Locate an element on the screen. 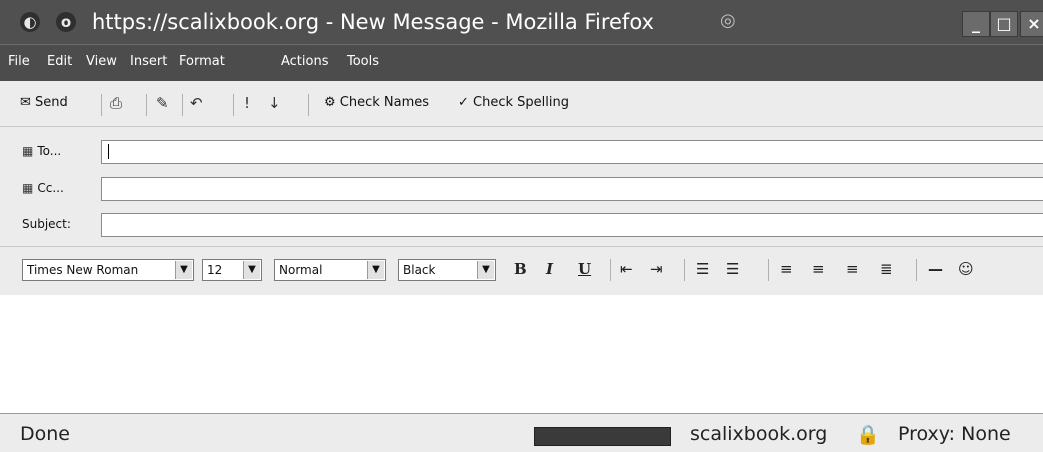 The image size is (1043, 452). subject-label: Subject: is located at coordinates (46, 224).